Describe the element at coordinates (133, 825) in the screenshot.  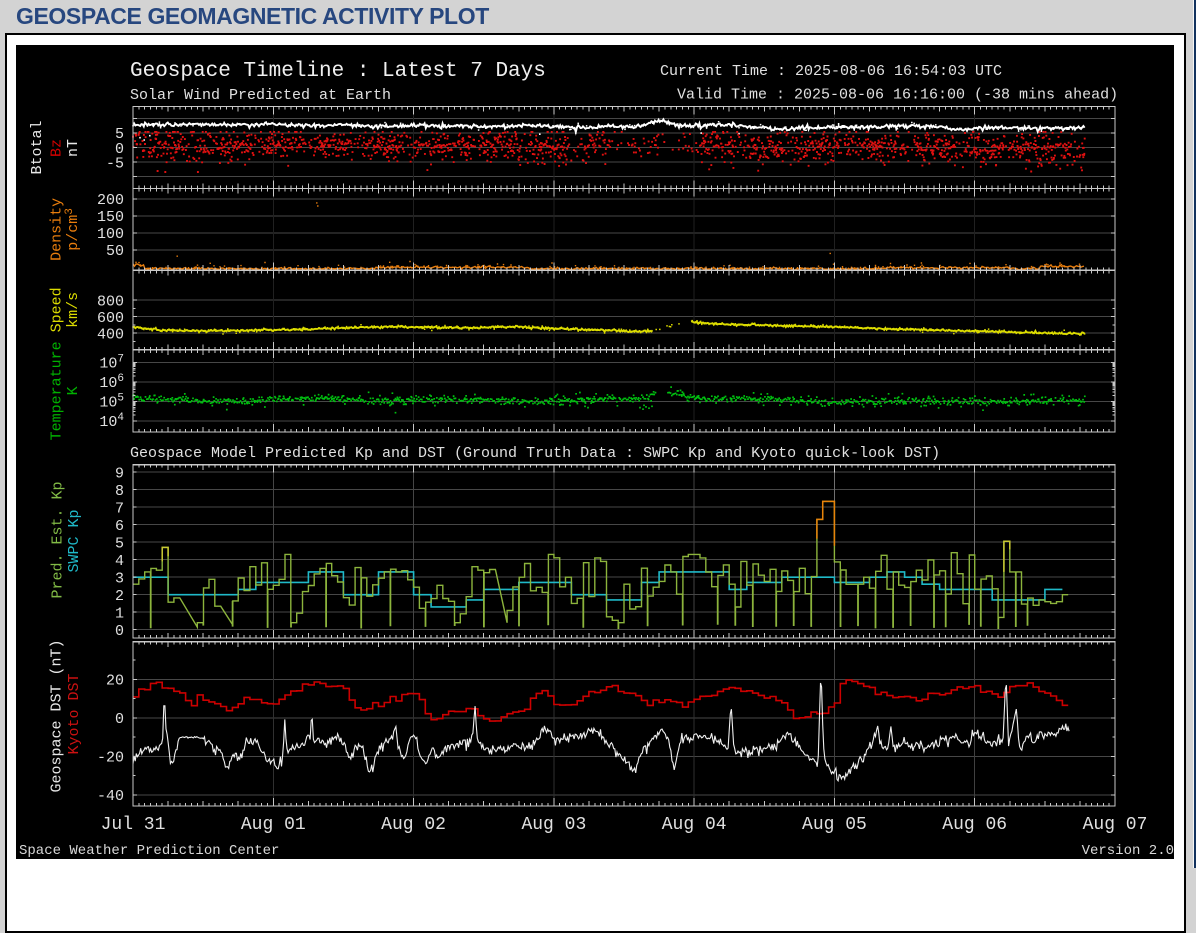
I see `svg-text: Jul 31` at that location.